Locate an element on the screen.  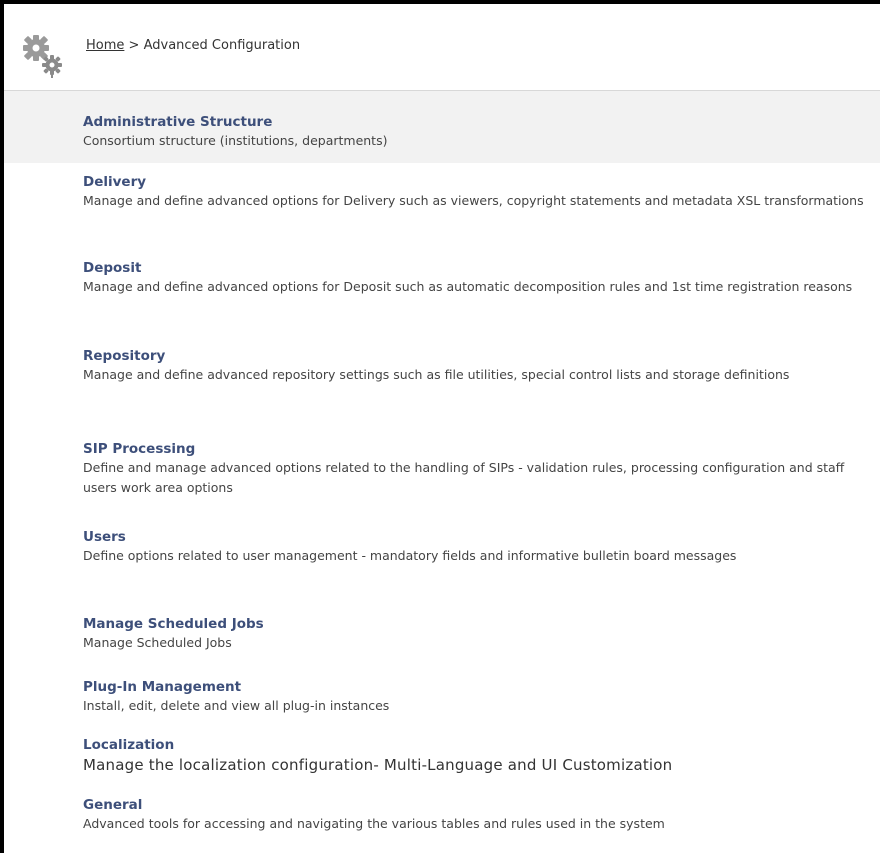
config-item-title: Plug-In Management is located at coordinates (481, 687).